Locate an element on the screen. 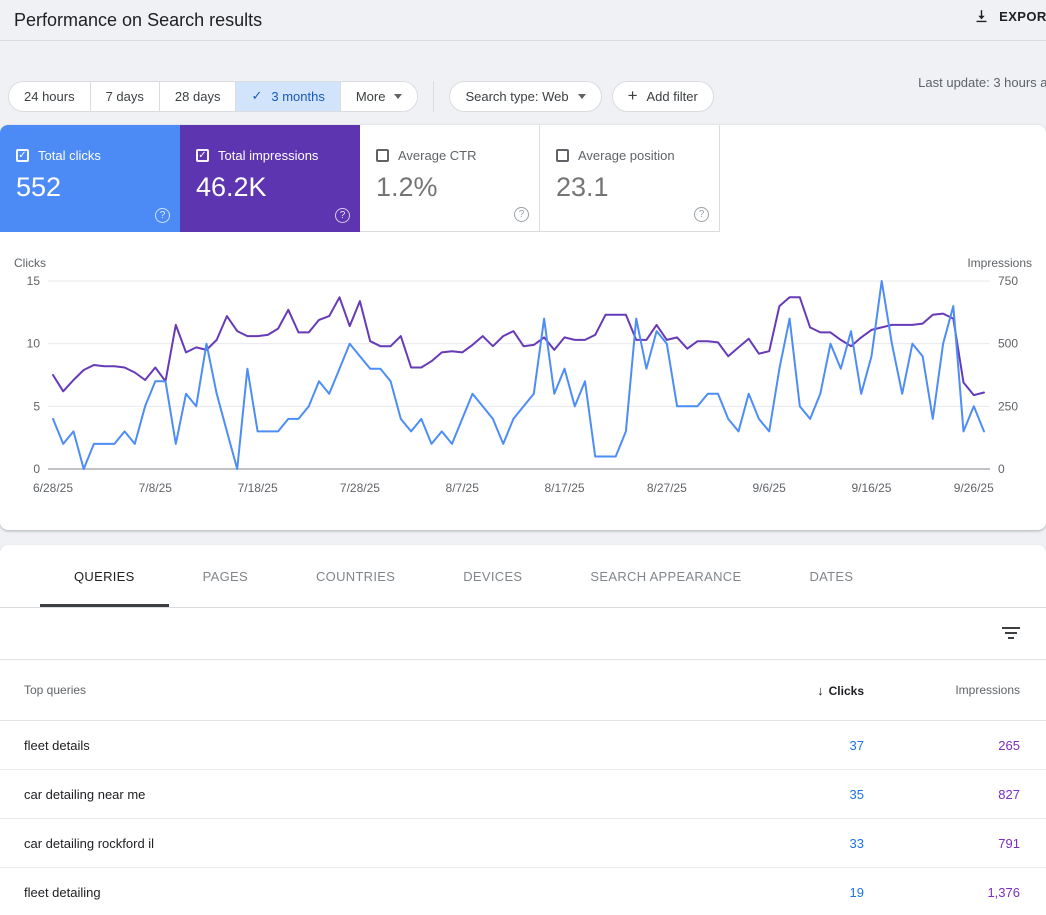 Image resolution: width=1046 pixels, height=915 pixels. metric-card-average-position: Average position 23.1? is located at coordinates (630, 178).